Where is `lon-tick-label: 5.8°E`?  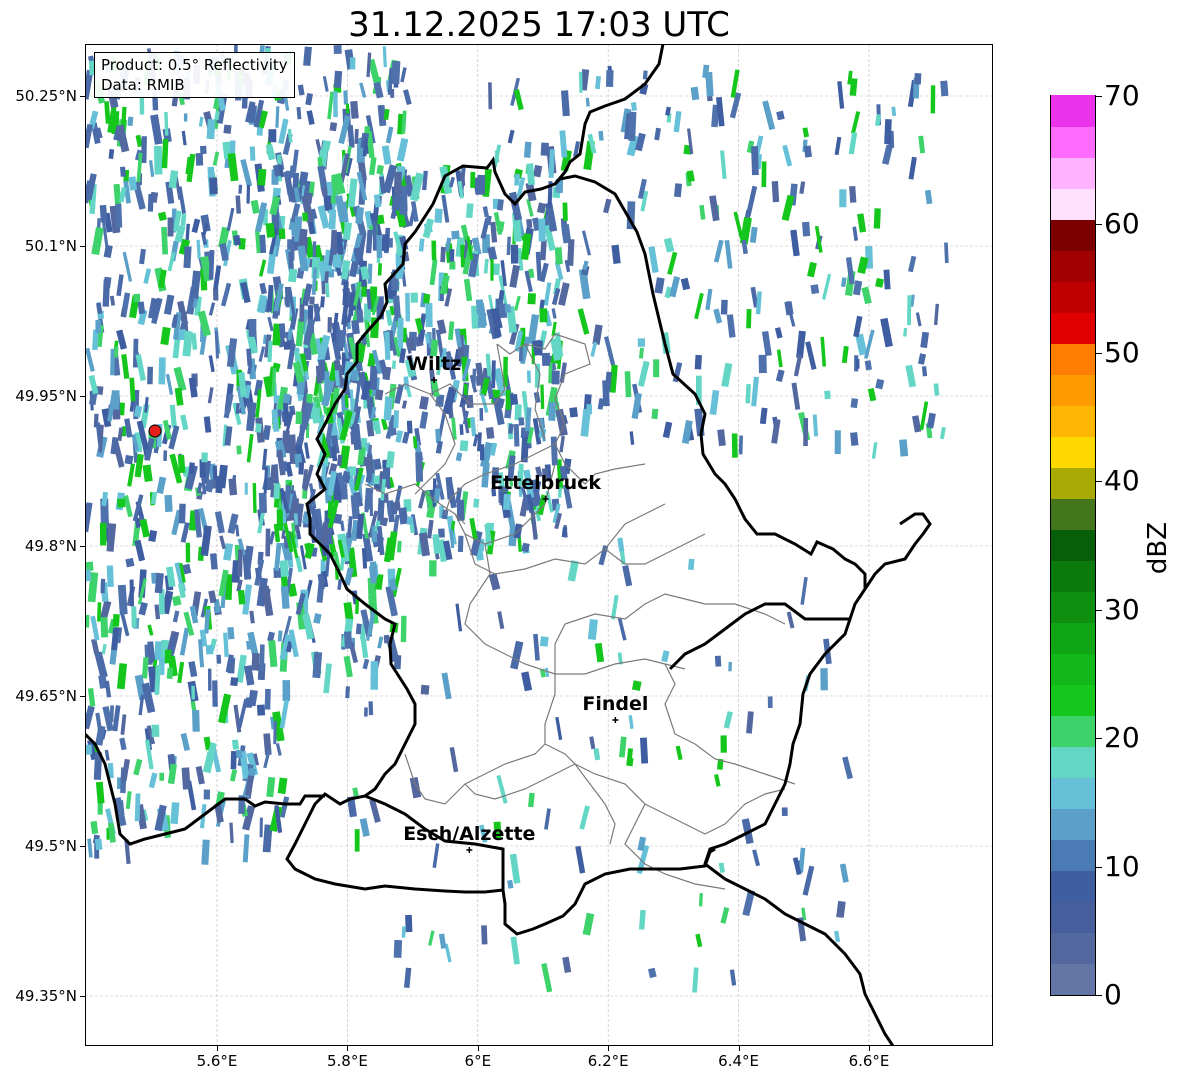 lon-tick-label: 5.8°E is located at coordinates (347, 1061).